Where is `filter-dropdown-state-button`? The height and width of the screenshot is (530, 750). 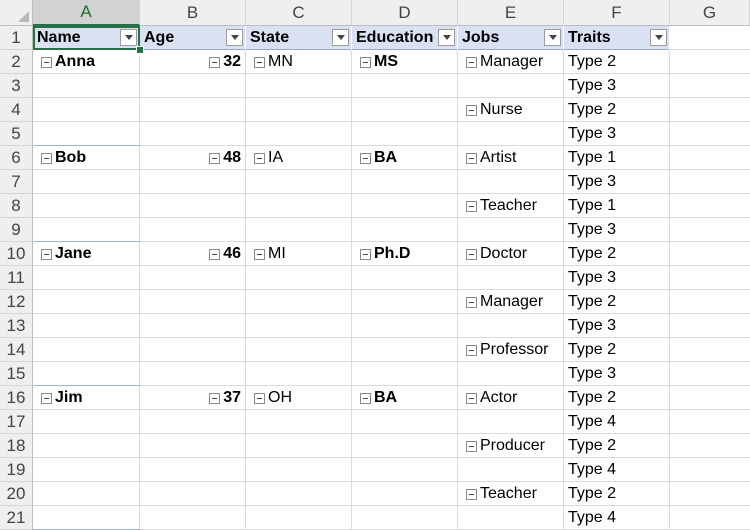 filter-dropdown-state-button is located at coordinates (340, 37).